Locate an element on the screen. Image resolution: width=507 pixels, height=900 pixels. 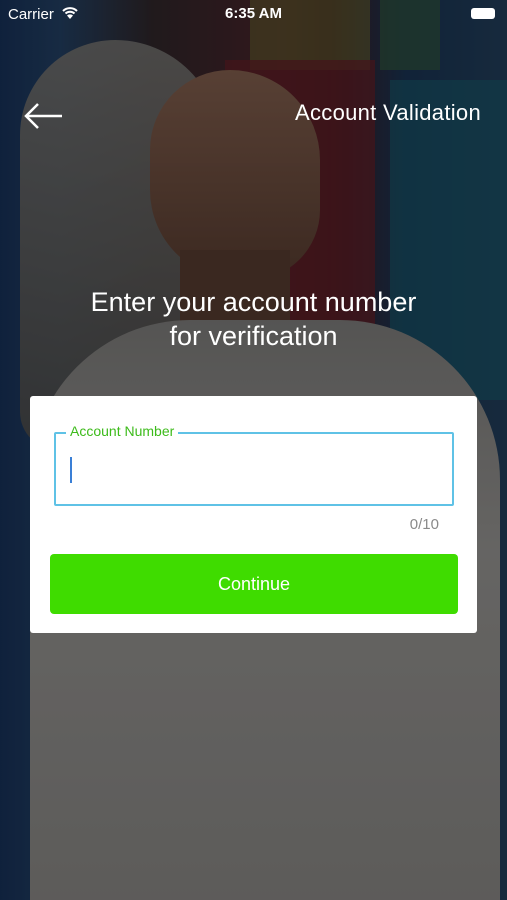
back-arrow-icon is located at coordinates (44, 116).